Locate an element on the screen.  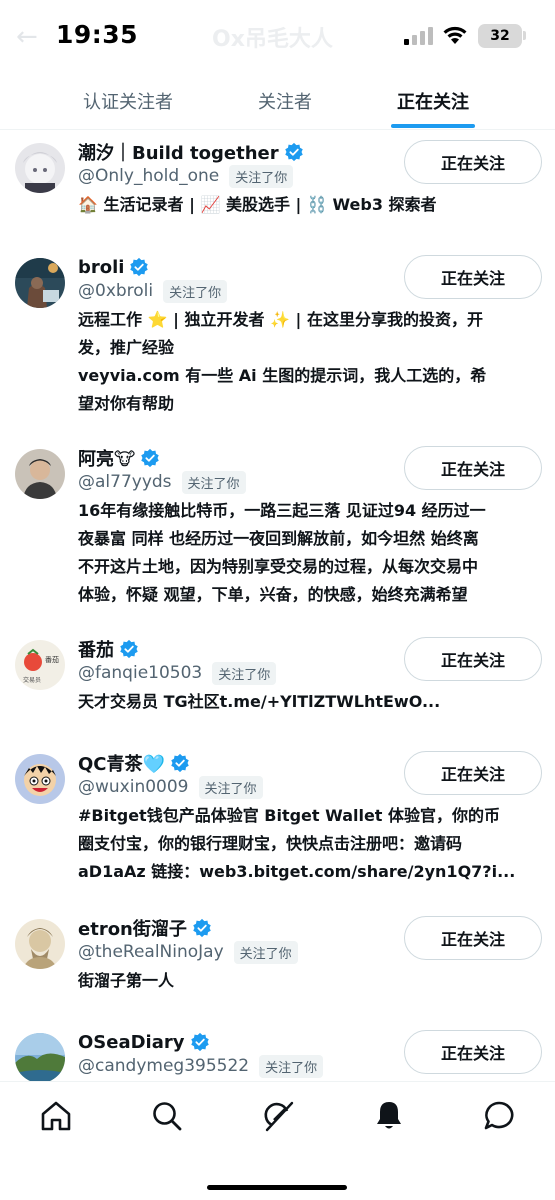
username-handle: @theRealNinoJay is located at coordinates (151, 952).